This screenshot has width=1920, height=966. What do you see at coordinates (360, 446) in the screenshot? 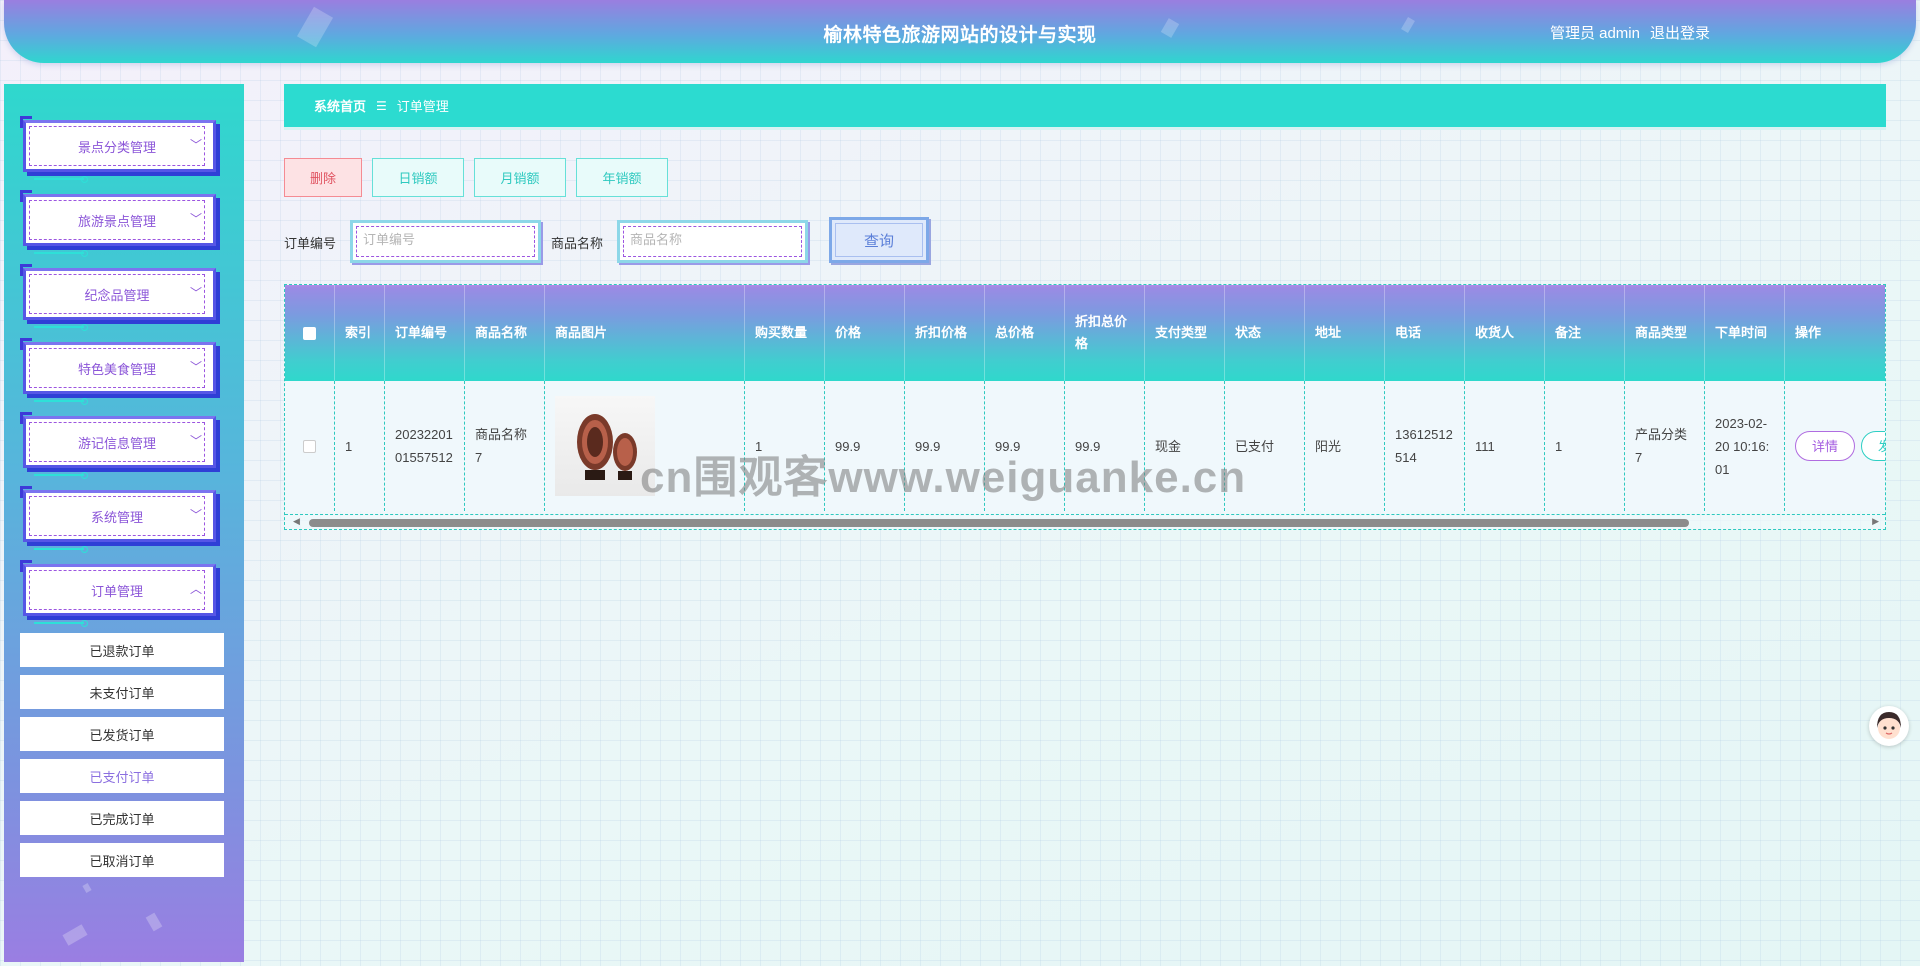
I see `table-cell-index: 1` at bounding box center [360, 446].